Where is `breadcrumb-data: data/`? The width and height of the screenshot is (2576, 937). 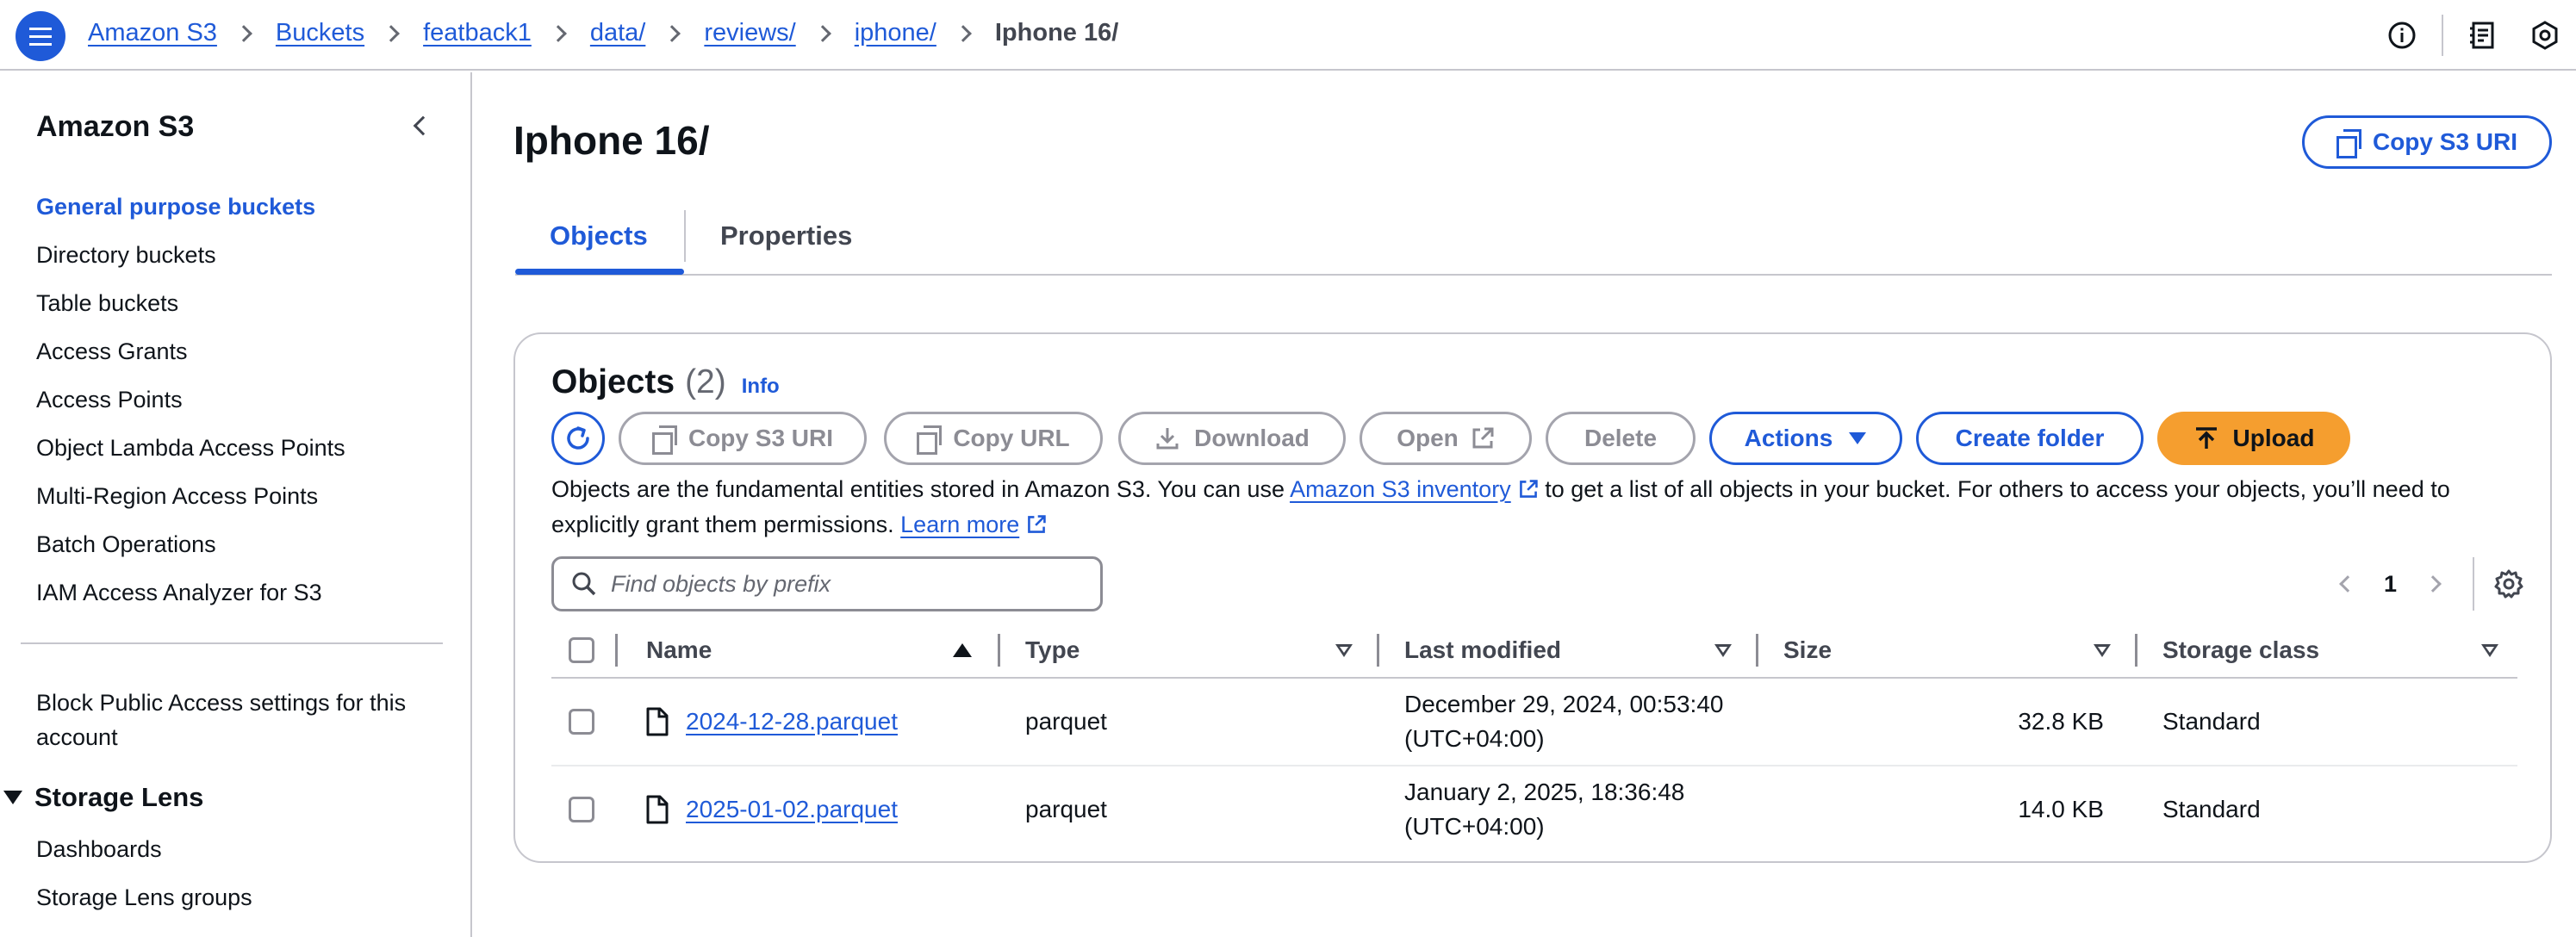 breadcrumb-data: data/ is located at coordinates (618, 33).